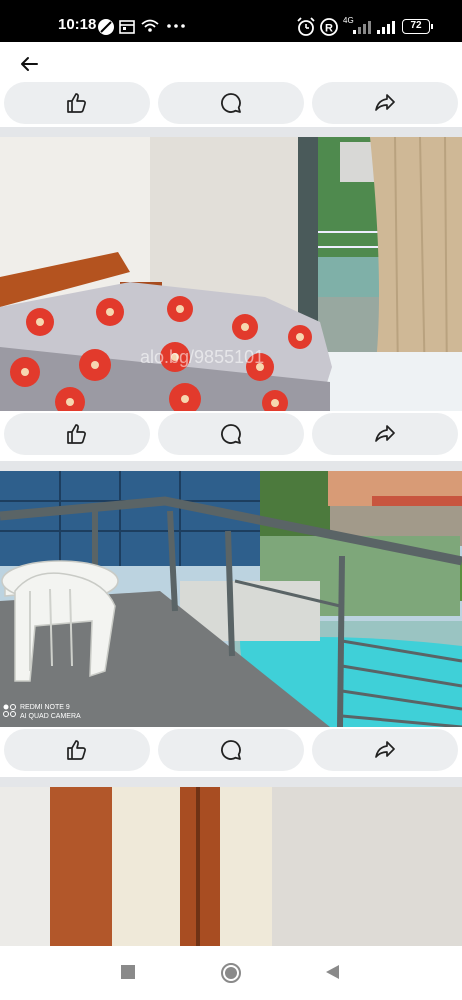 This screenshot has width=462, height=1000. What do you see at coordinates (50, 716) in the screenshot?
I see `camera-caption-type: AI QUAD CAMERA` at bounding box center [50, 716].